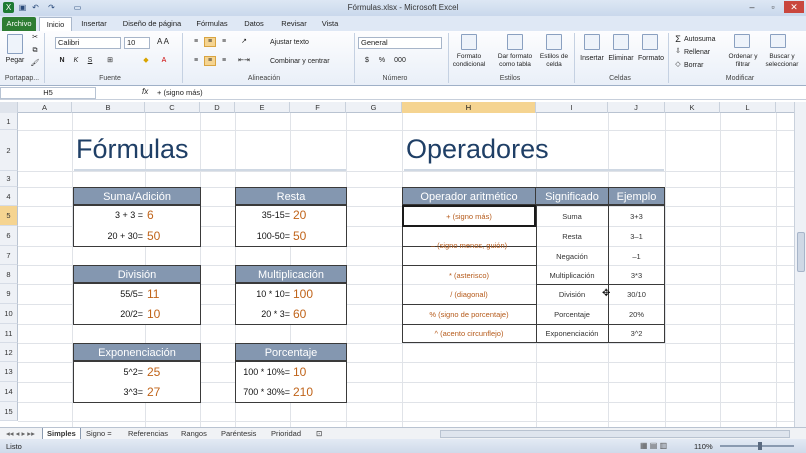  What do you see at coordinates (469, 107) in the screenshot?
I see `column-header-selected: H` at bounding box center [469, 107].